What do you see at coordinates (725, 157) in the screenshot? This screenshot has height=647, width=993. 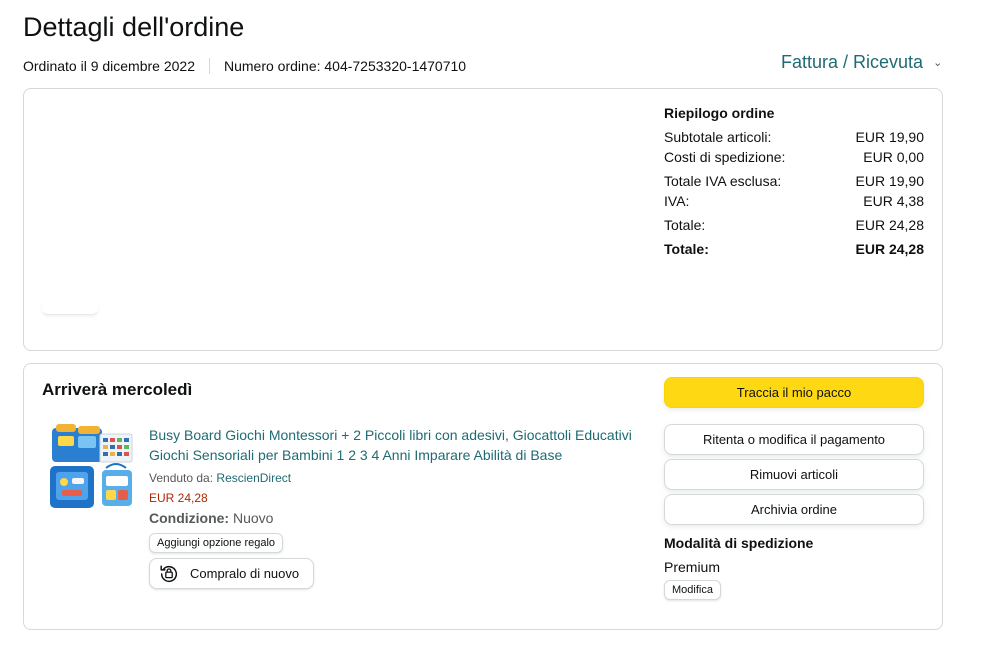 I see `summary-label: Costi di spedizione:` at bounding box center [725, 157].